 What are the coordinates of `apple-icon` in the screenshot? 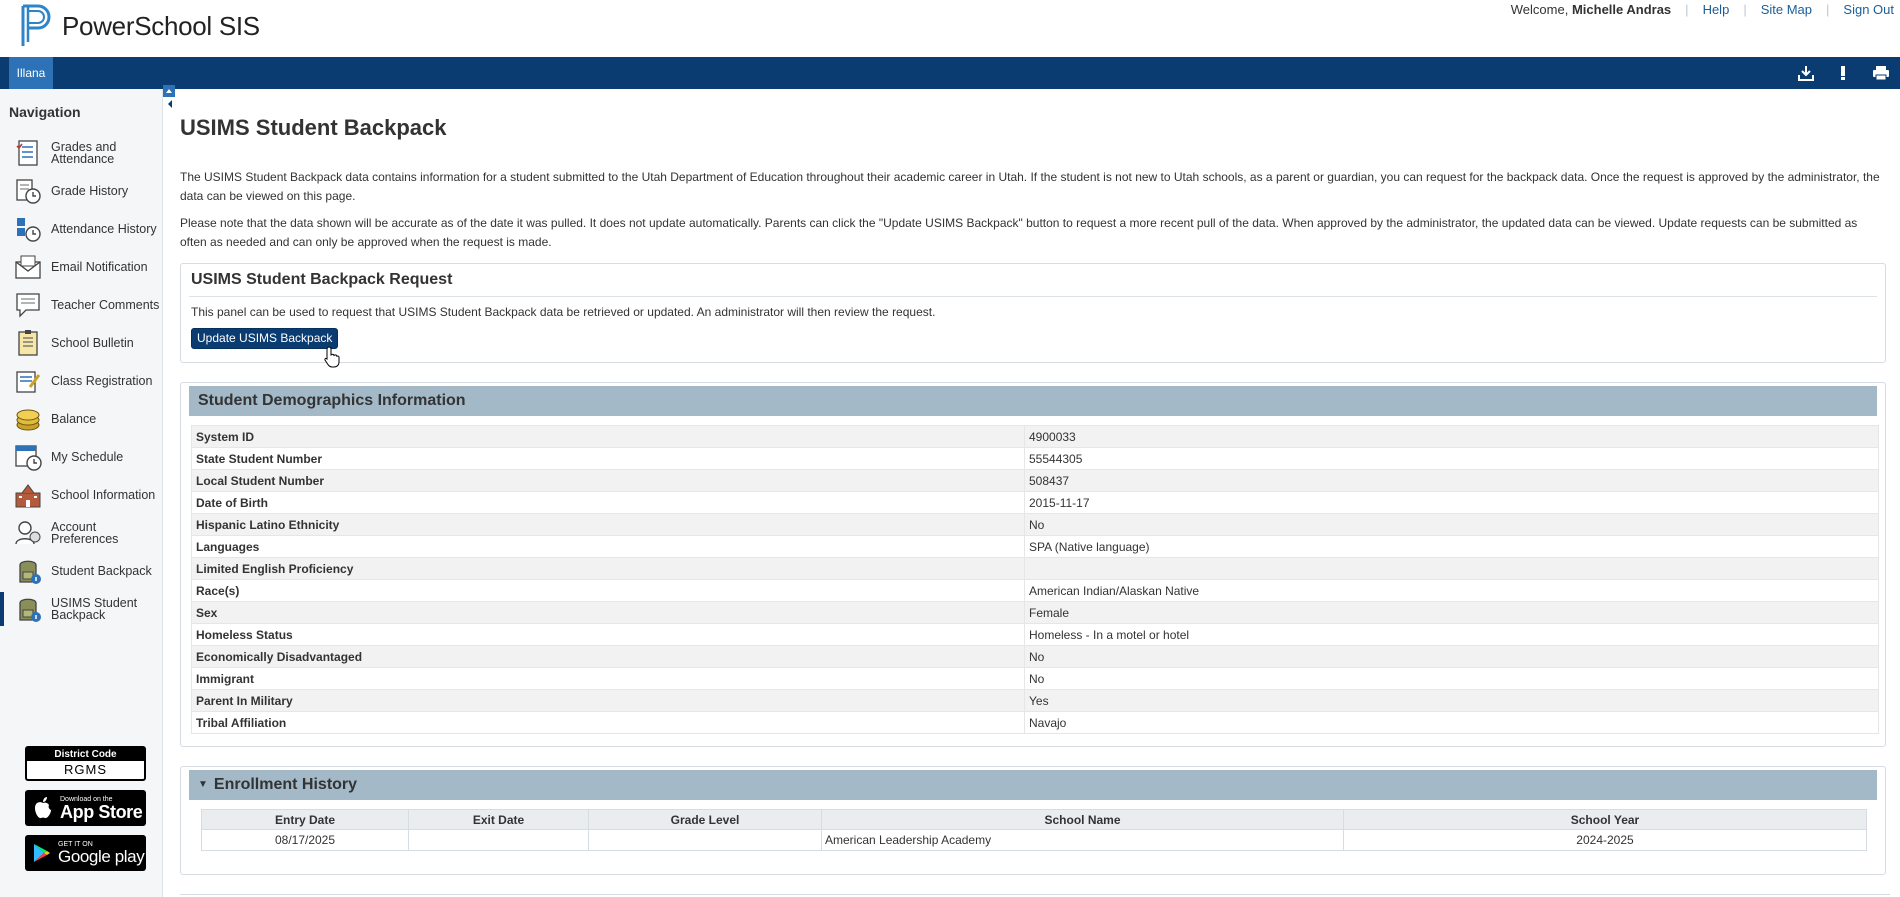 It's located at (43, 808).